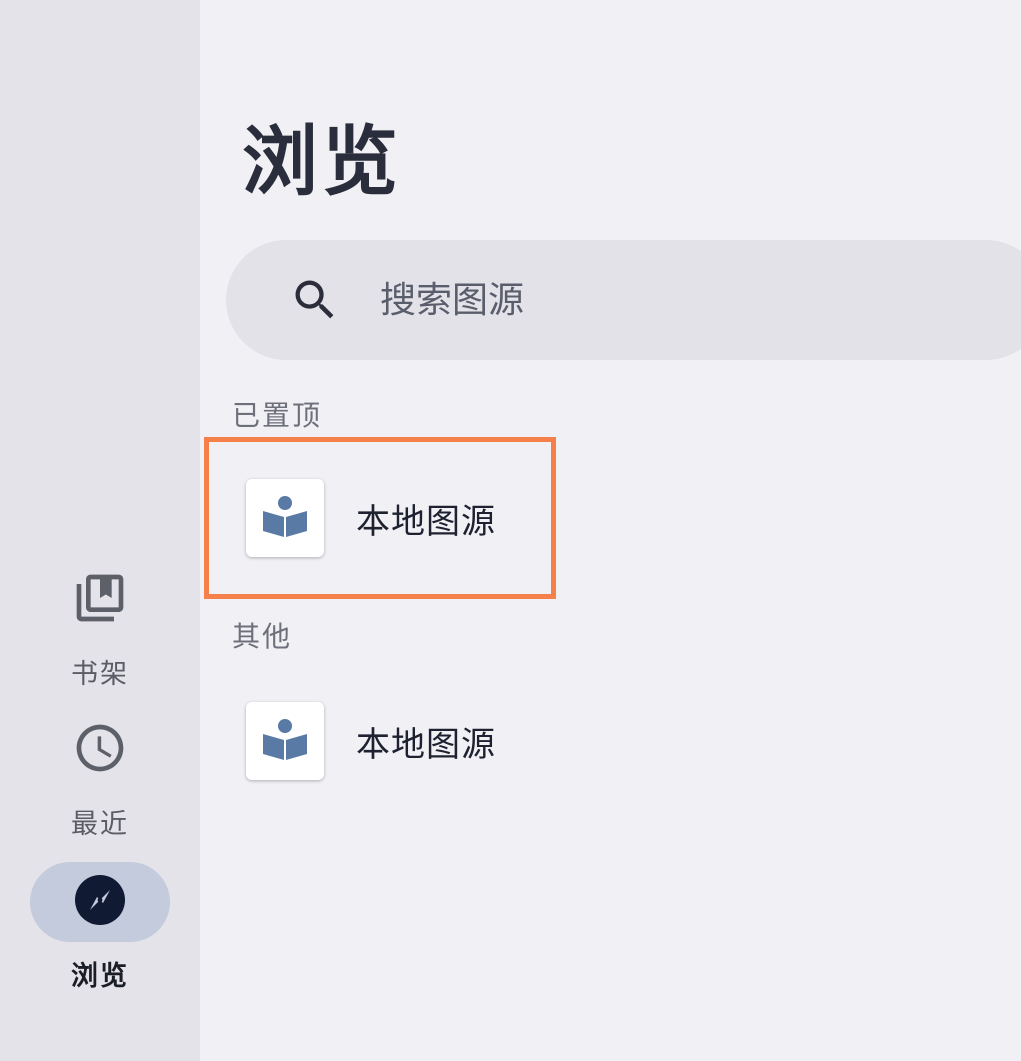  I want to click on search-bar, so click(623, 300).